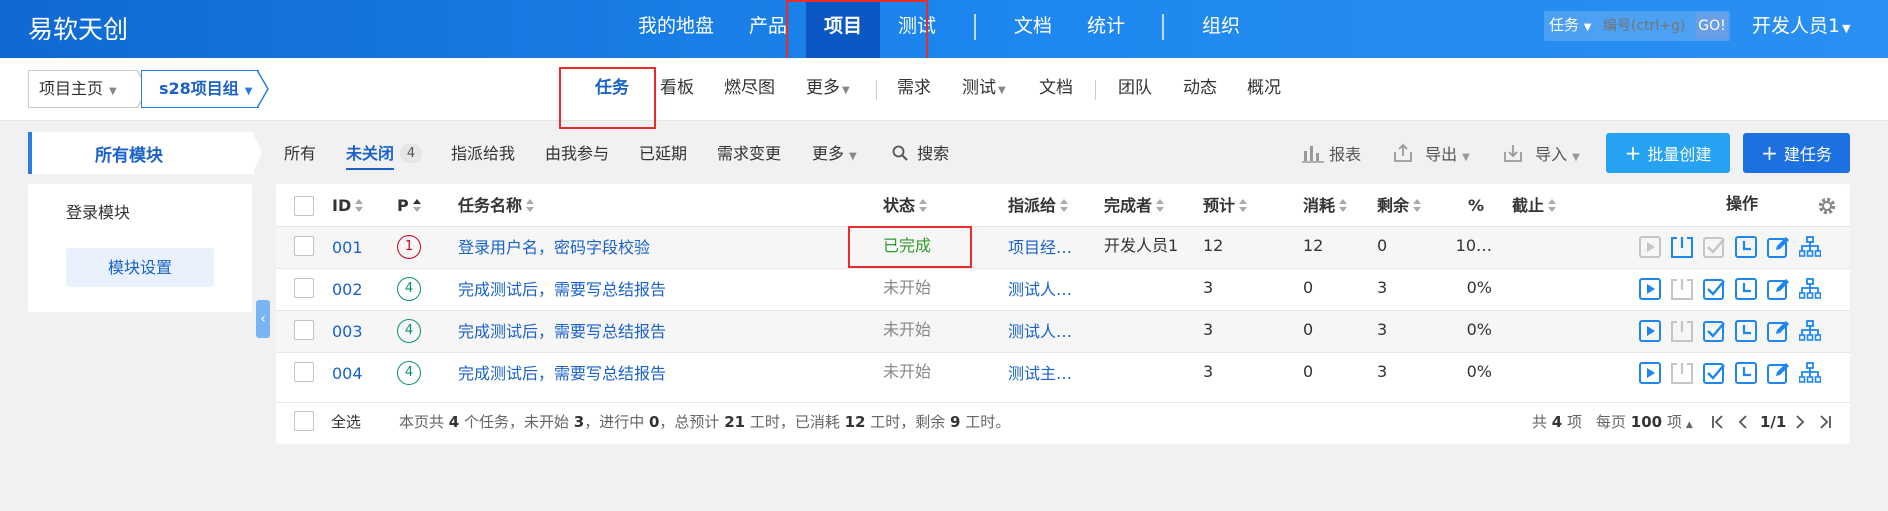  Describe the element at coordinates (347, 290) in the screenshot. I see `task-id-link: 002` at that location.